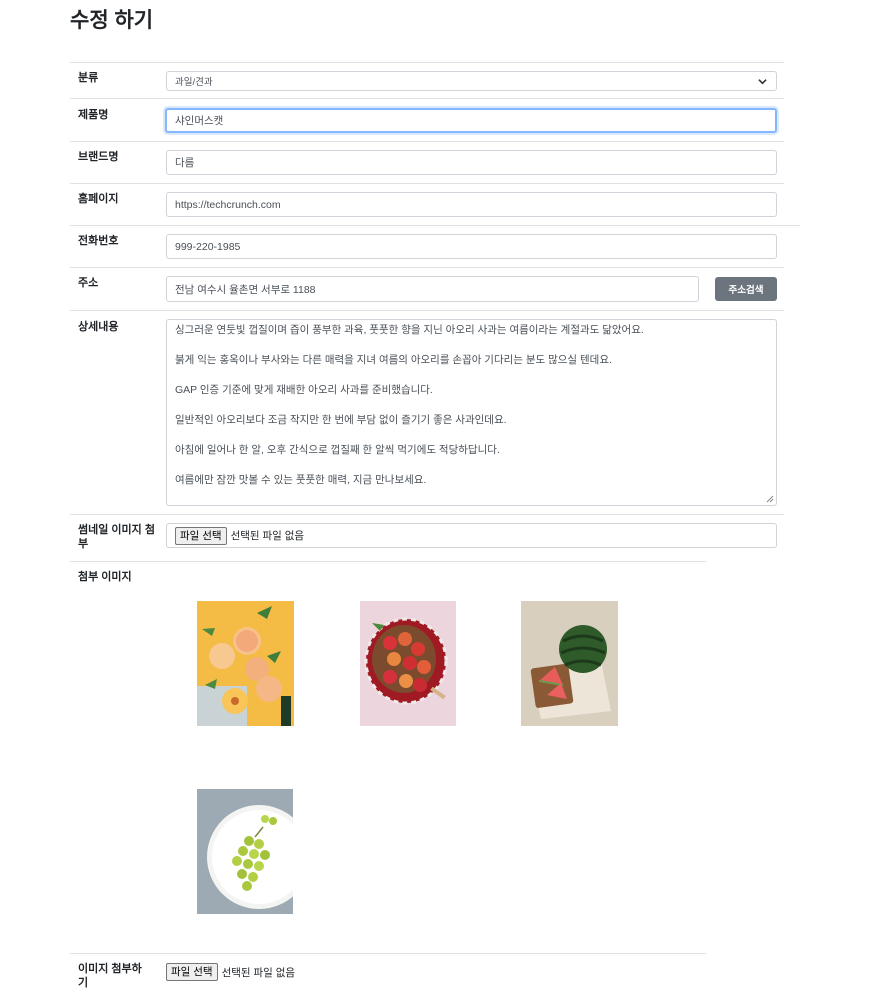  Describe the element at coordinates (267, 536) in the screenshot. I see `thumbnail-file-status: 선택된 파일 없음` at that location.